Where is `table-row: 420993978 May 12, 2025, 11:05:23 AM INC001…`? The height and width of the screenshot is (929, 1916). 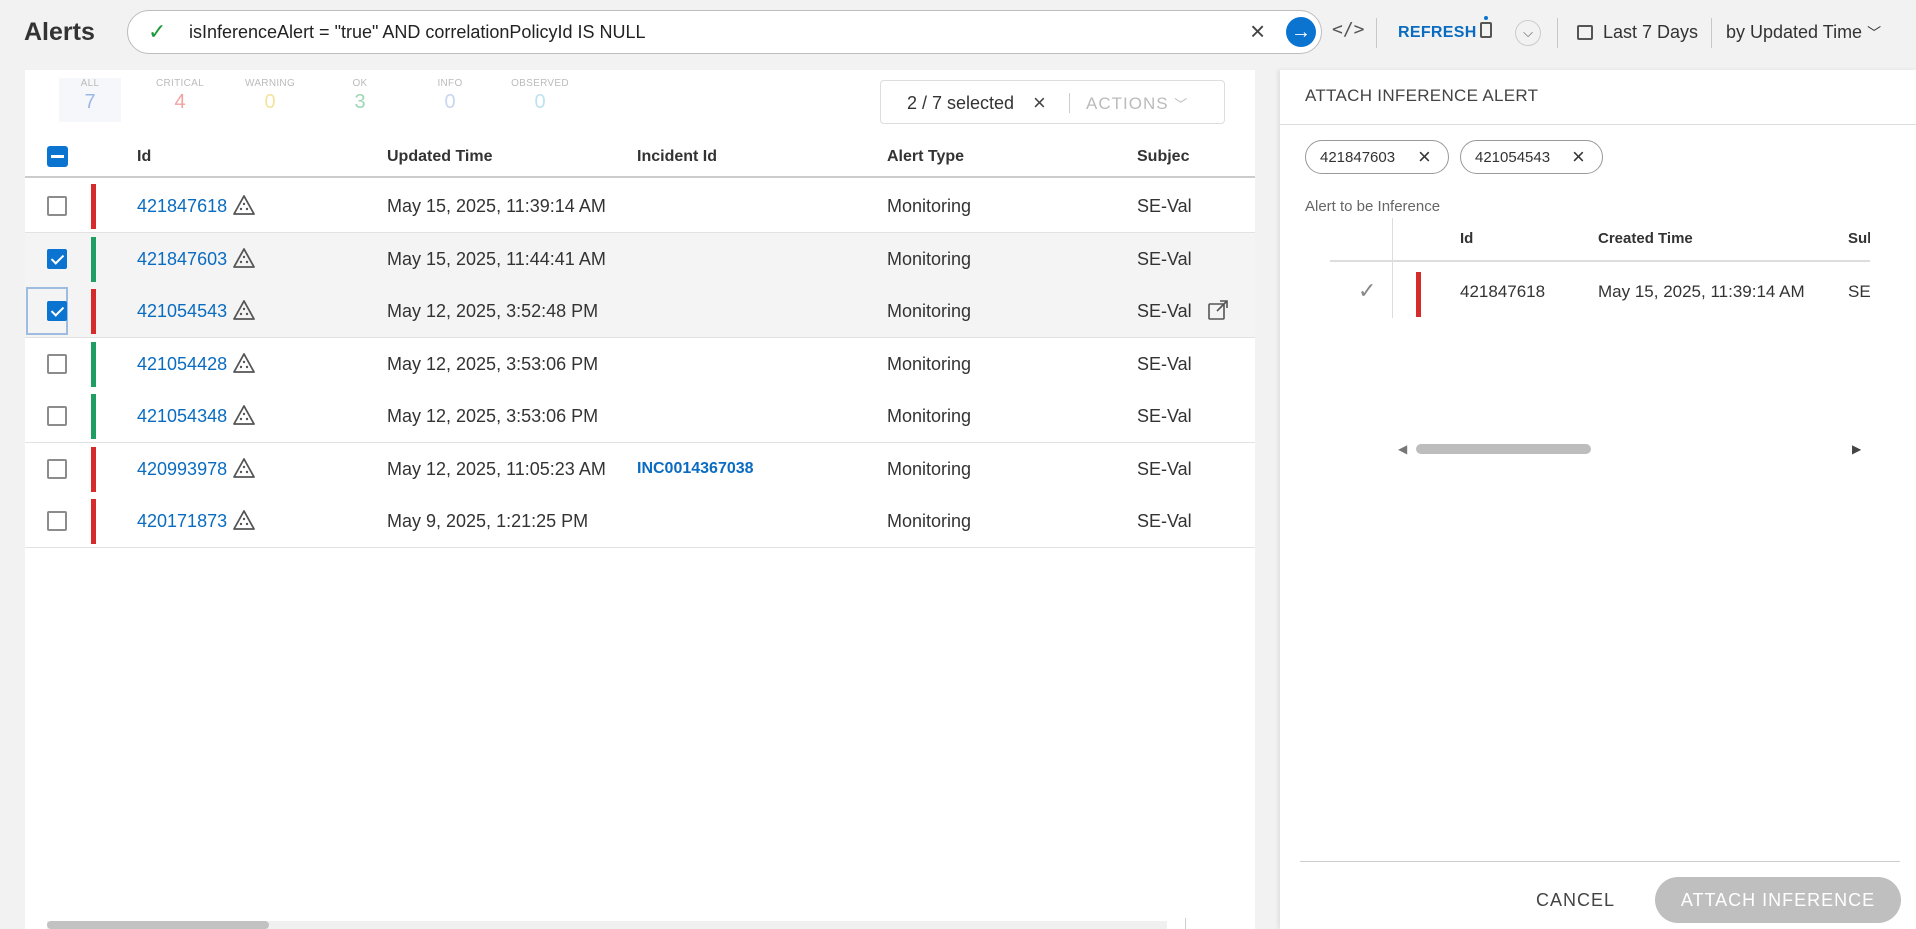
table-row: 420993978 May 12, 2025, 11:05:23 AM INC001… is located at coordinates (640, 469).